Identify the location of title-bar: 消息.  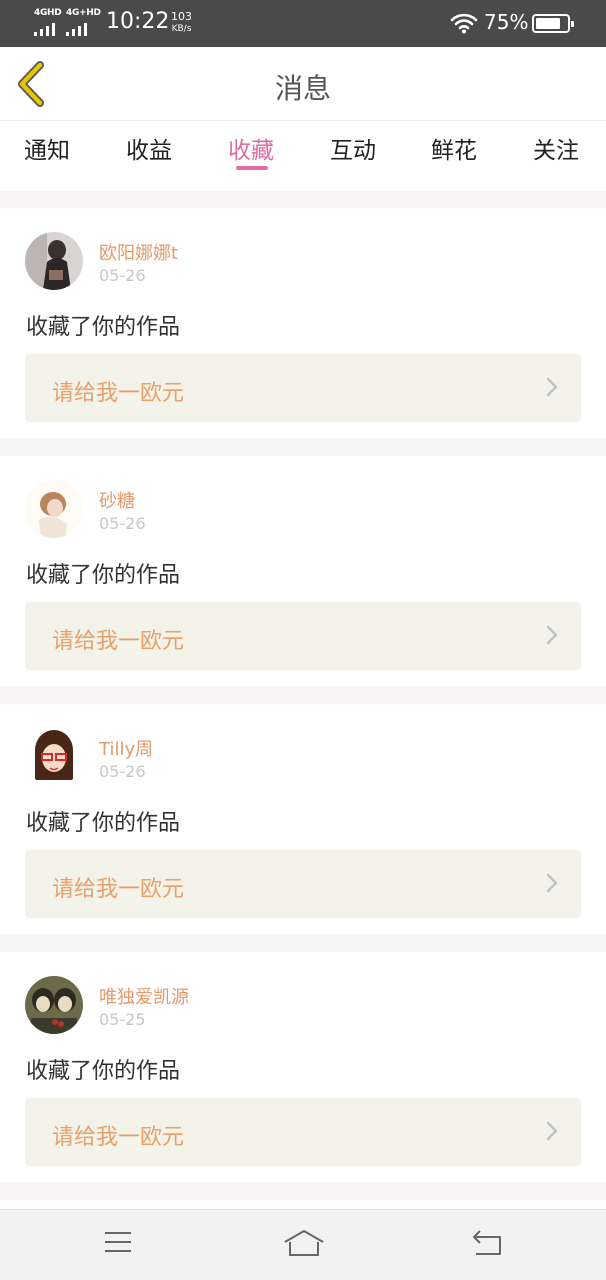
(303, 84).